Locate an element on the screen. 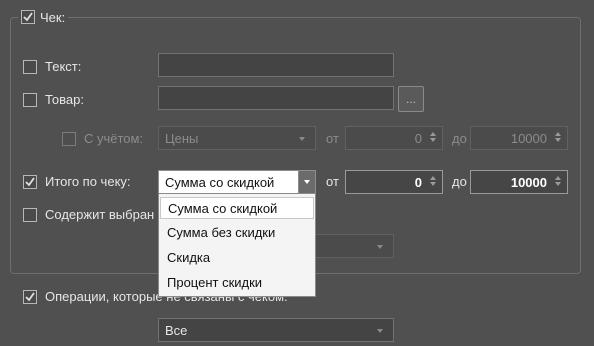 Image resolution: width=594 pixels, height=346 pixels. consider-to-value: 10000 is located at coordinates (528, 138).